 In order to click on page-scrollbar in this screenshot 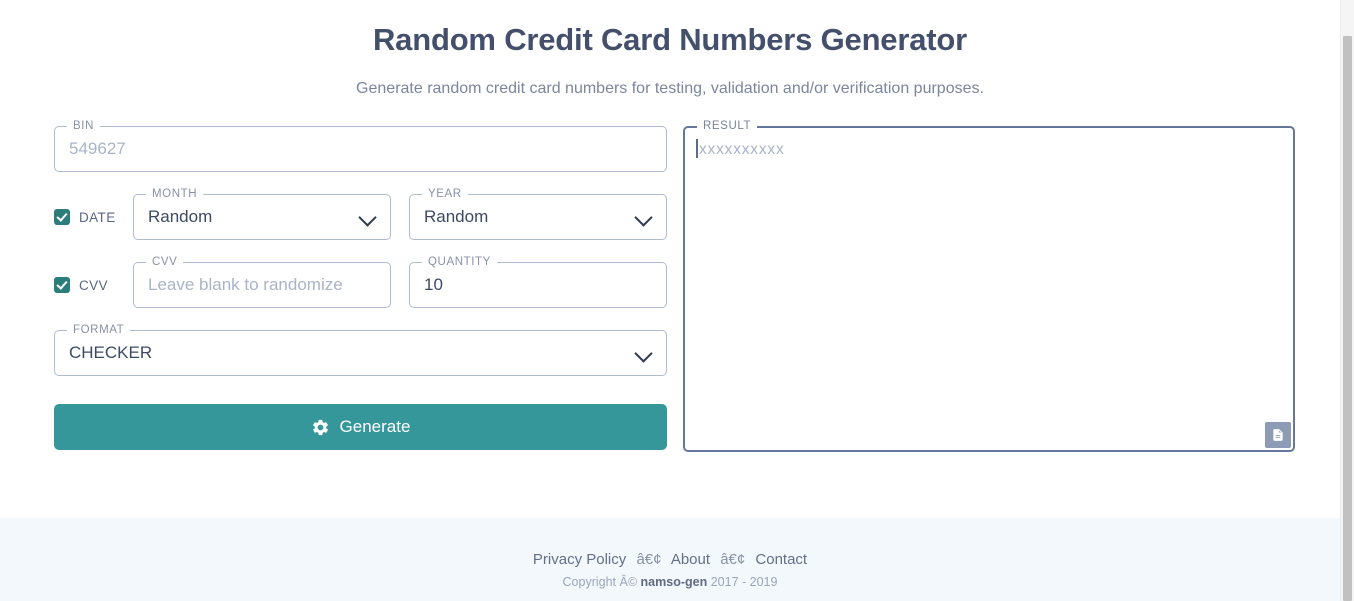, I will do `click(1347, 300)`.